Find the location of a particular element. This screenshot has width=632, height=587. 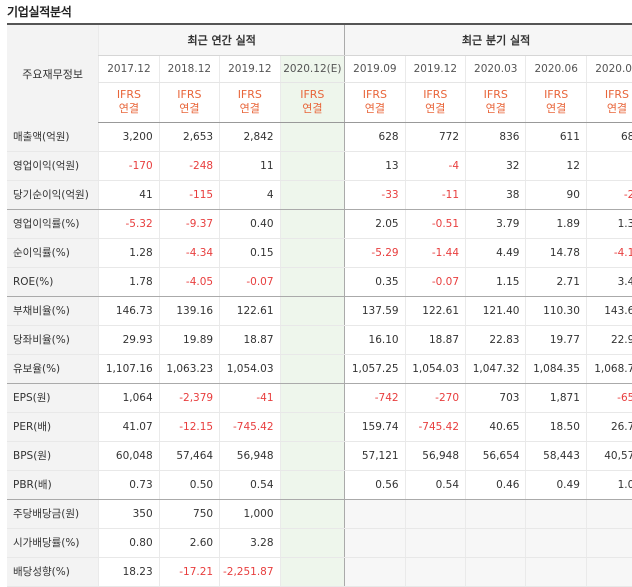

quarter-value-cell: -11 is located at coordinates (435, 195).